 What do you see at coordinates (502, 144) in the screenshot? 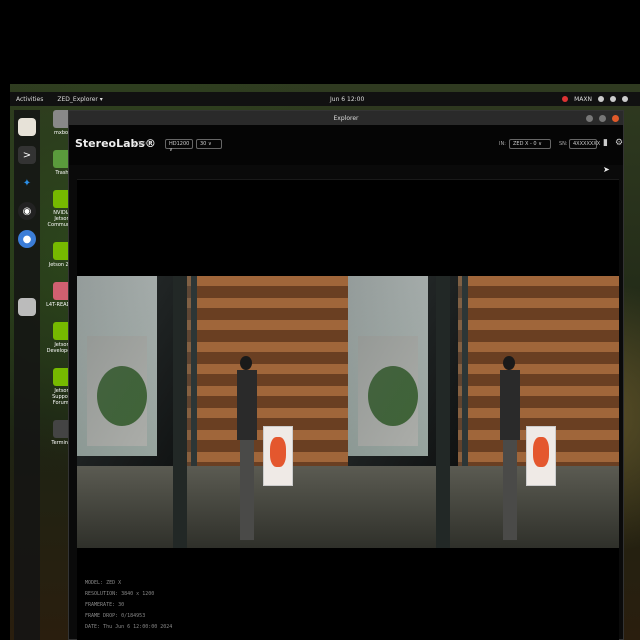
I see `input-label: IN:` at bounding box center [502, 144].